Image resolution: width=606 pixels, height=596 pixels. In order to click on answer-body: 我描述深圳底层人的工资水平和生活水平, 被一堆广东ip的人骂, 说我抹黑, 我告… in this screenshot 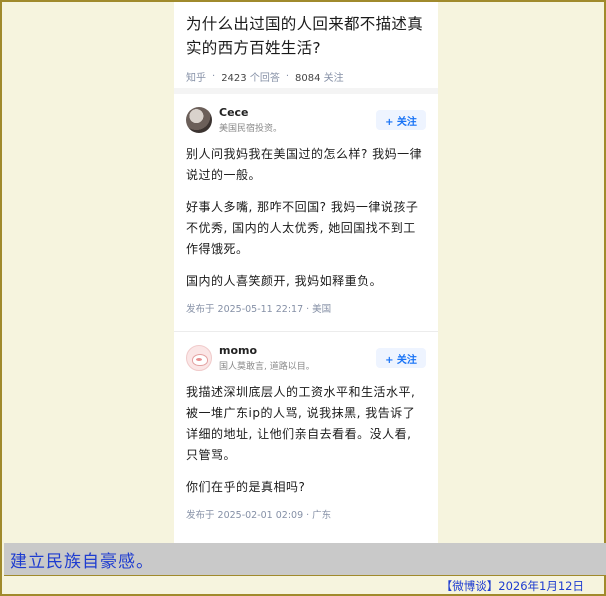, I will do `click(306, 440)`.